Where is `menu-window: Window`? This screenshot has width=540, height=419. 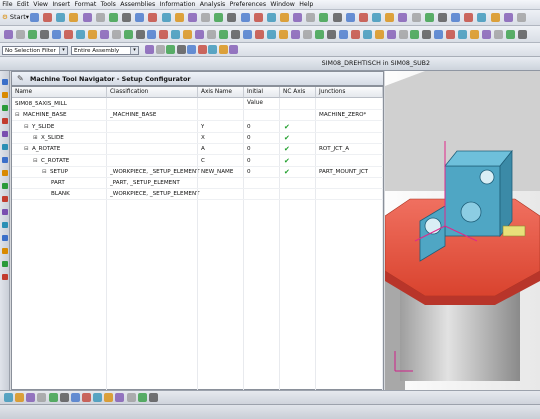
menu-window: Window is located at coordinates (282, 5).